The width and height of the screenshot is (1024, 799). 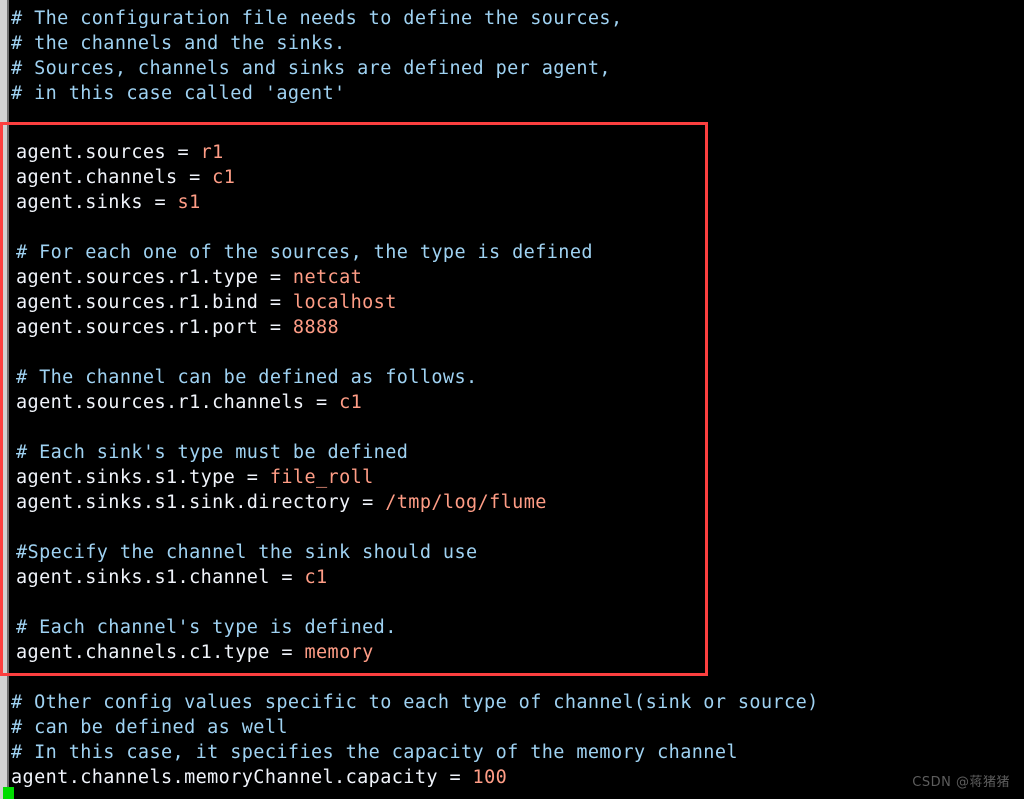 What do you see at coordinates (178, 93) in the screenshot?
I see `comment-text: # in this case called 'agent'` at bounding box center [178, 93].